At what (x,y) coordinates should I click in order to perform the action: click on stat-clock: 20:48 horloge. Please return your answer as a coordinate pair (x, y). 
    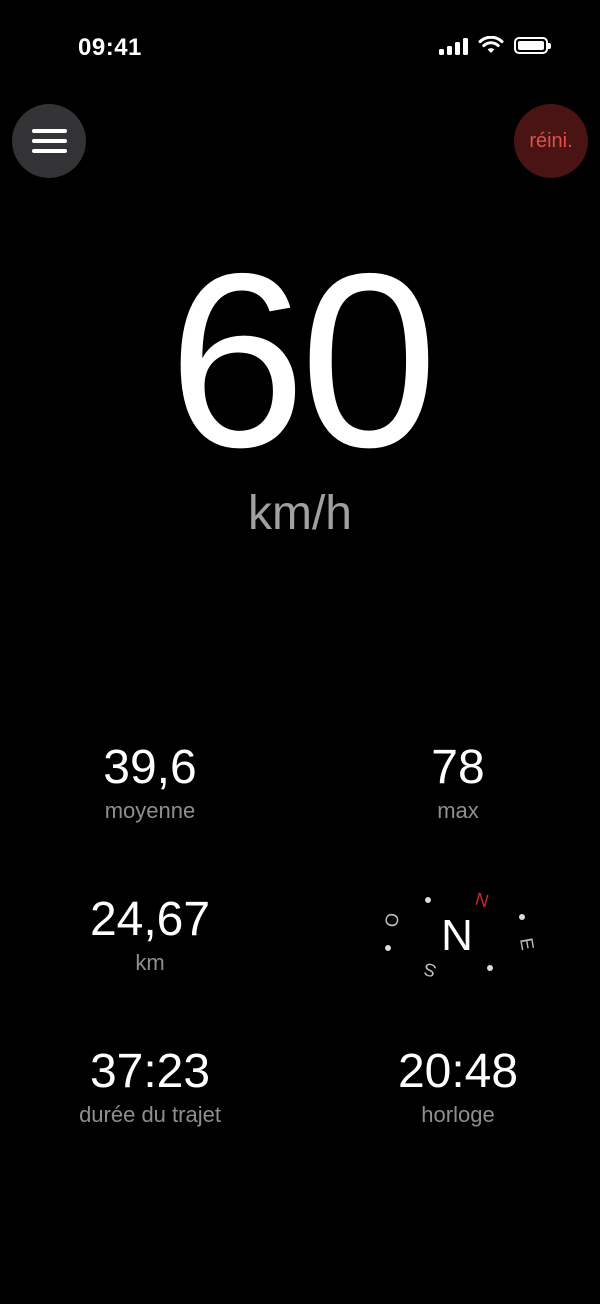
    Looking at the image, I should click on (454, 1088).